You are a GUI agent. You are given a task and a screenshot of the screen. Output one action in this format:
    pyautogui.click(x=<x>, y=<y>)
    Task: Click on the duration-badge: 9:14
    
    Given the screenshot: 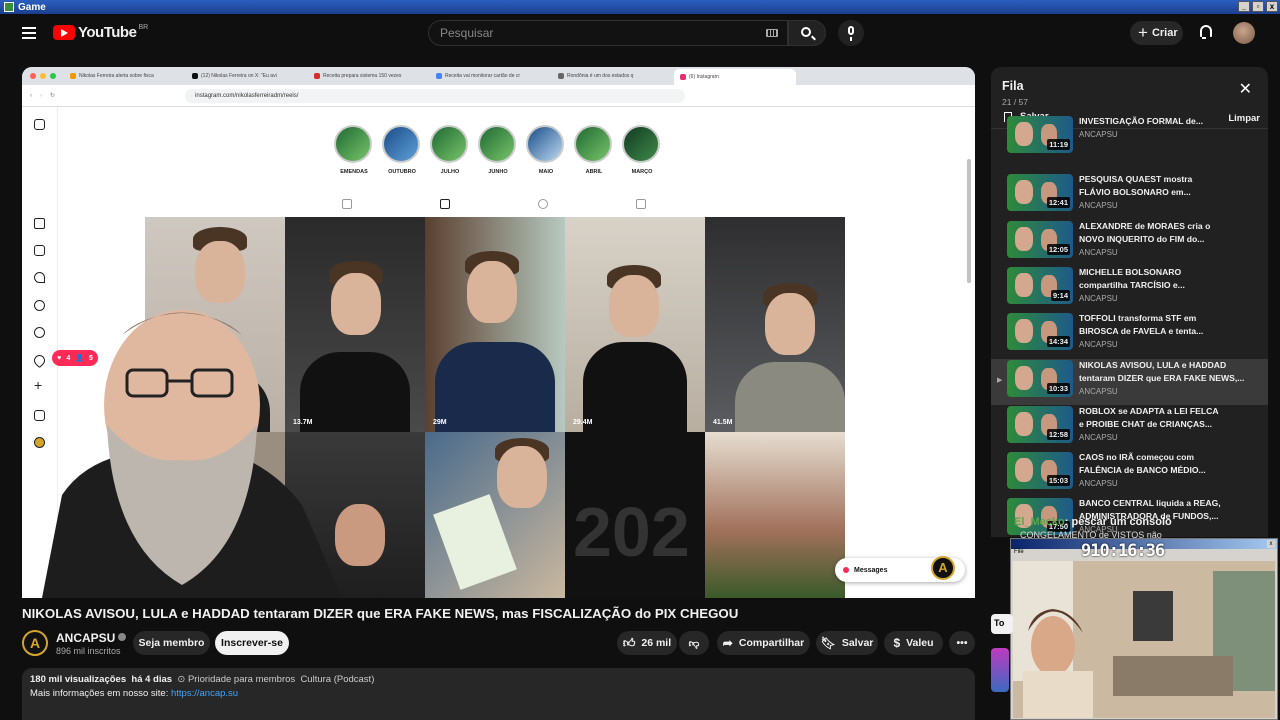 What is the action you would take?
    pyautogui.click(x=1060, y=295)
    